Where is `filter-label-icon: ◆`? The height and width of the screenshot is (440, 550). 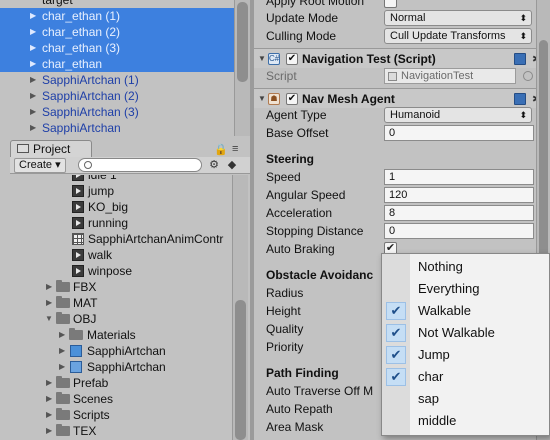 filter-label-icon: ◆ is located at coordinates (232, 165).